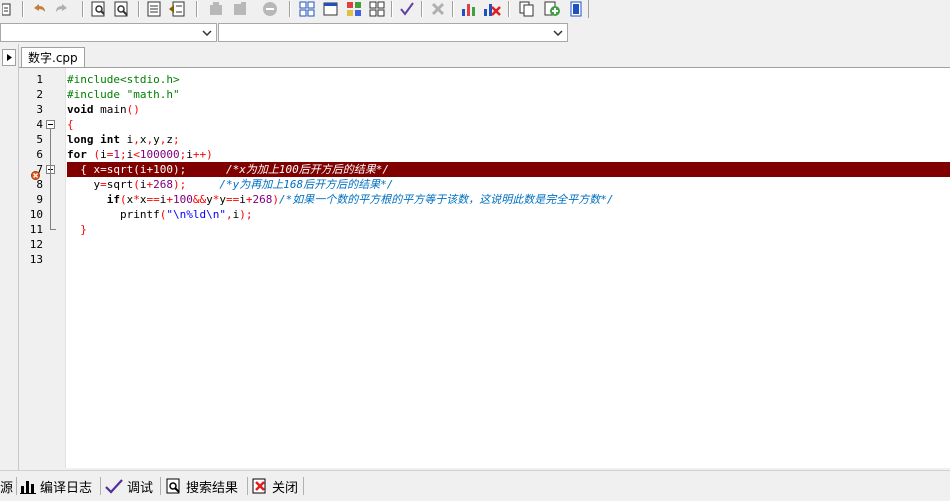  Describe the element at coordinates (508, 169) in the screenshot. I see `highlighted-code-line: { x=sqrt(i+100); /*x为加上100后开方后的结果*/` at that location.